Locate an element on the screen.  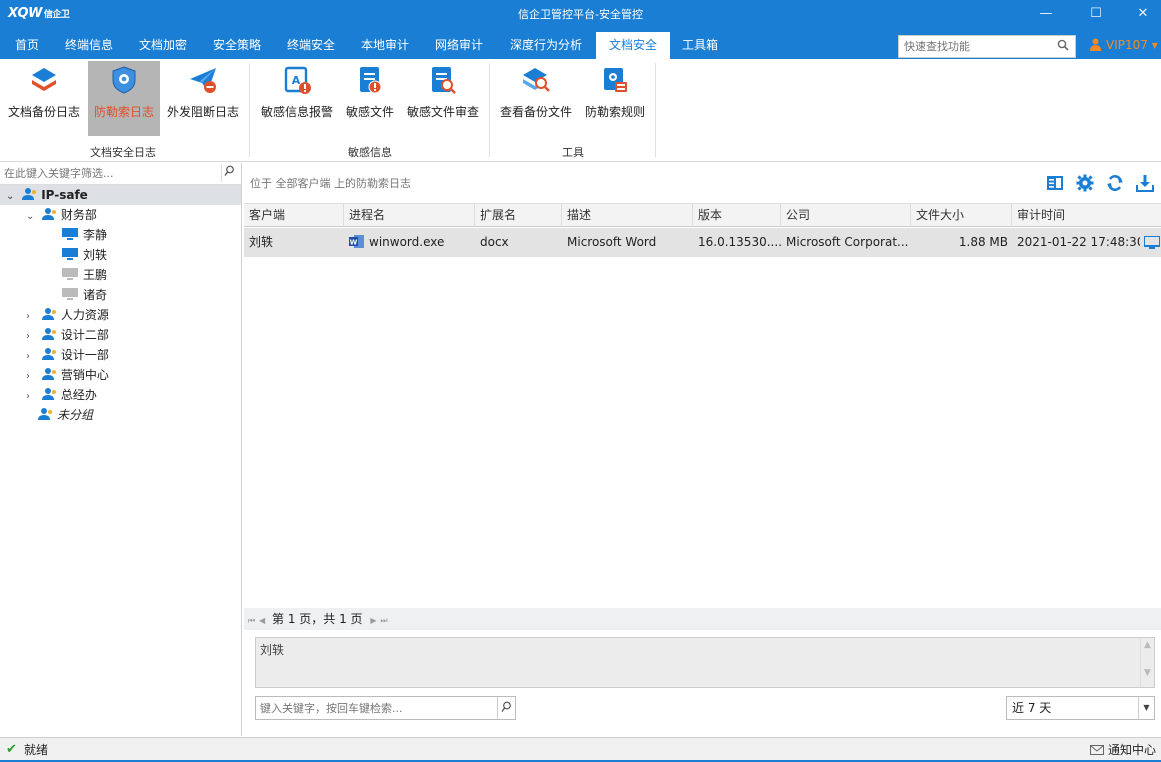
time-range-select: 近 7 天 ▼ is located at coordinates (1080, 708).